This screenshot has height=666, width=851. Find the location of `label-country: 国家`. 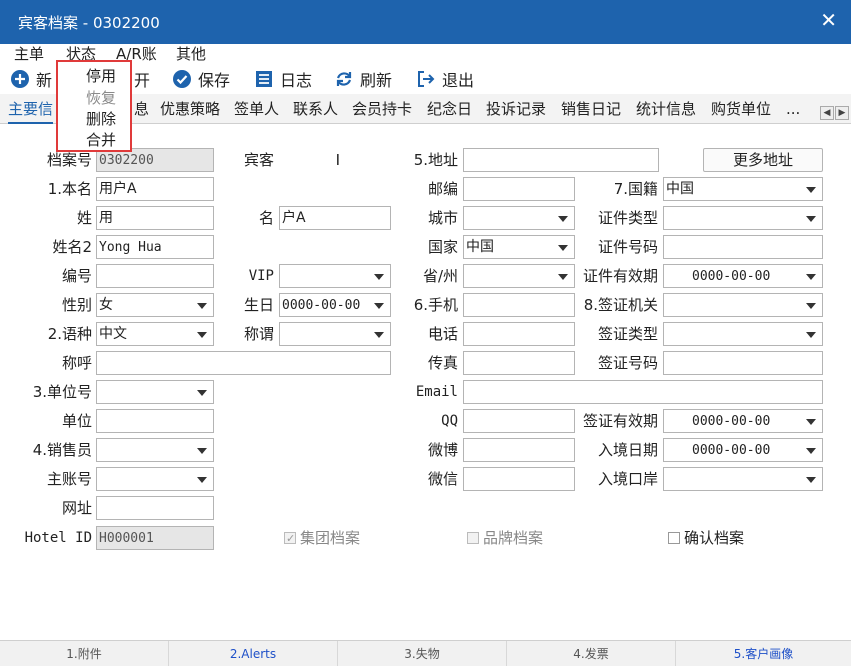

label-country: 国家 is located at coordinates (442, 247).